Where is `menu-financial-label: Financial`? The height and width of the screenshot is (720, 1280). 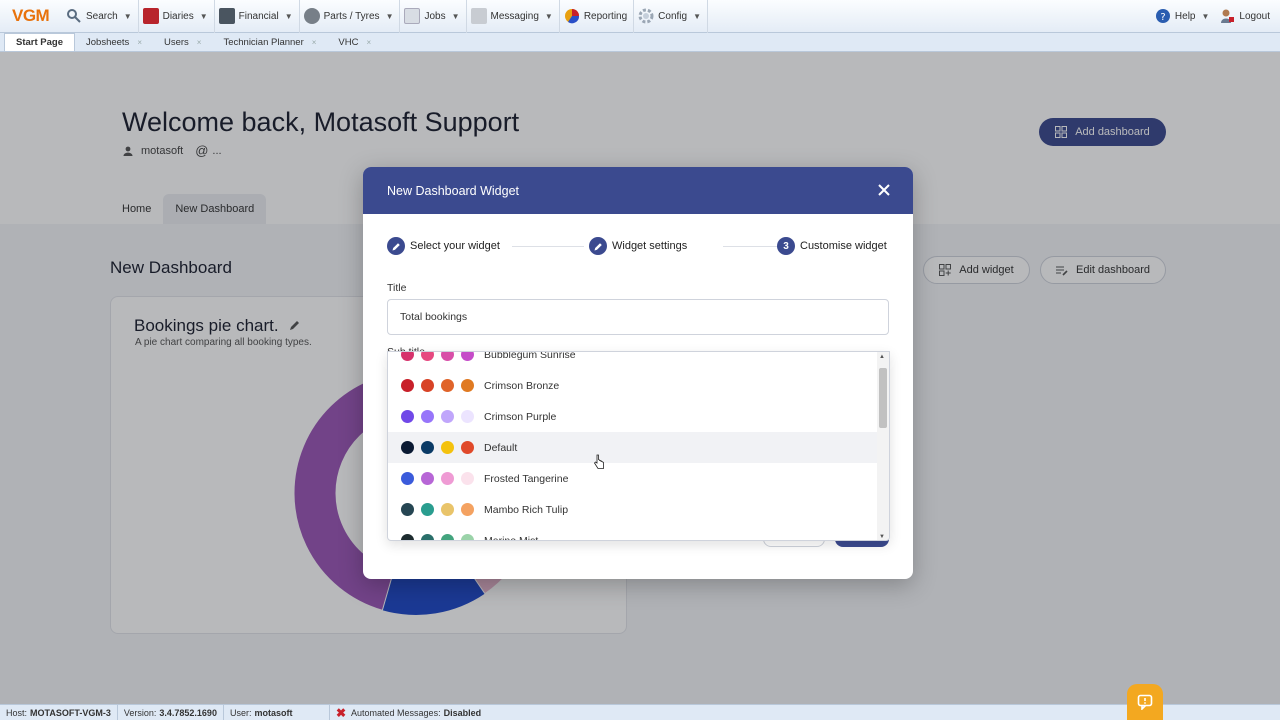
menu-financial-label: Financial is located at coordinates (258, 16).